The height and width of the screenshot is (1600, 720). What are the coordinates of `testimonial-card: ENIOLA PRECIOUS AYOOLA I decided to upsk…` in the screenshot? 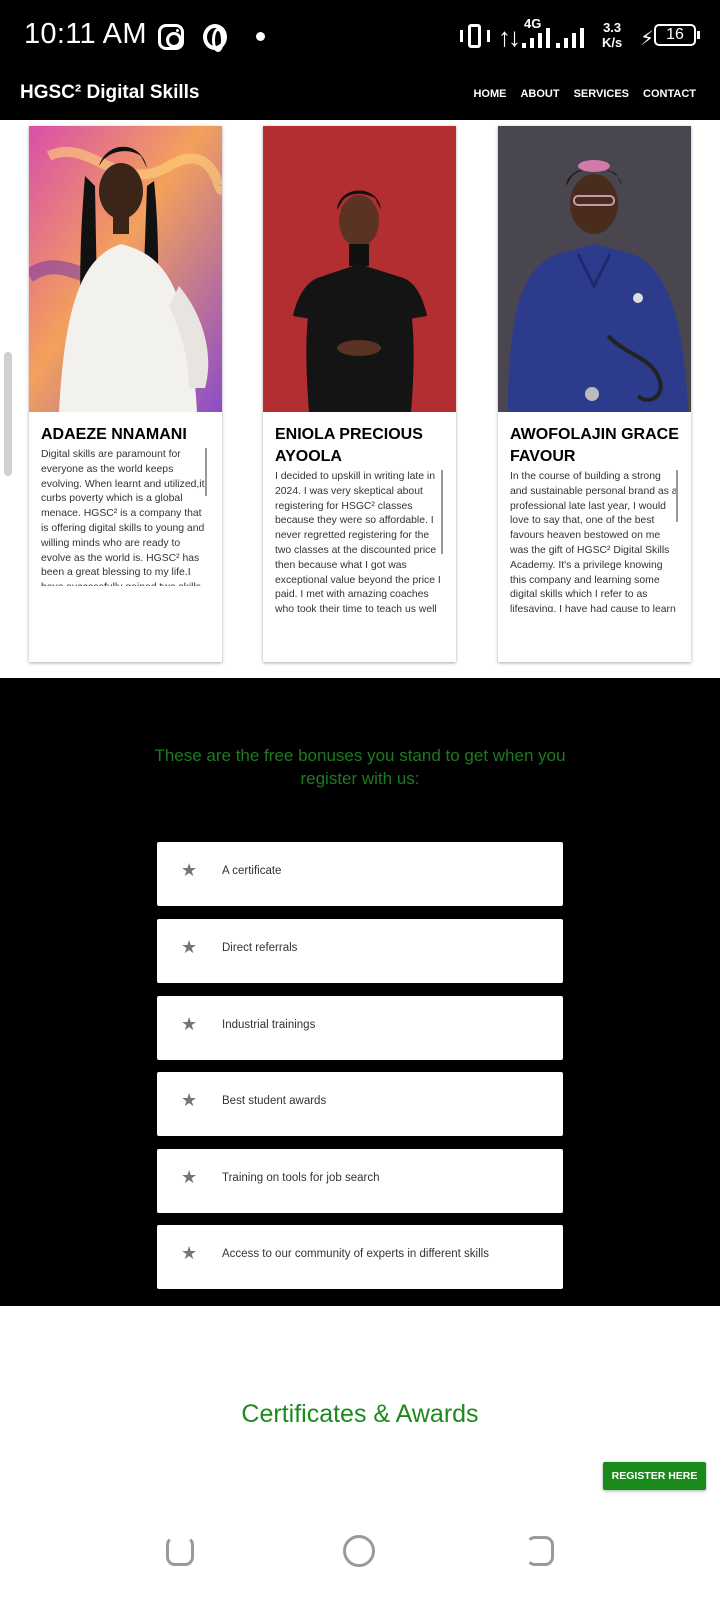 It's located at (359, 394).